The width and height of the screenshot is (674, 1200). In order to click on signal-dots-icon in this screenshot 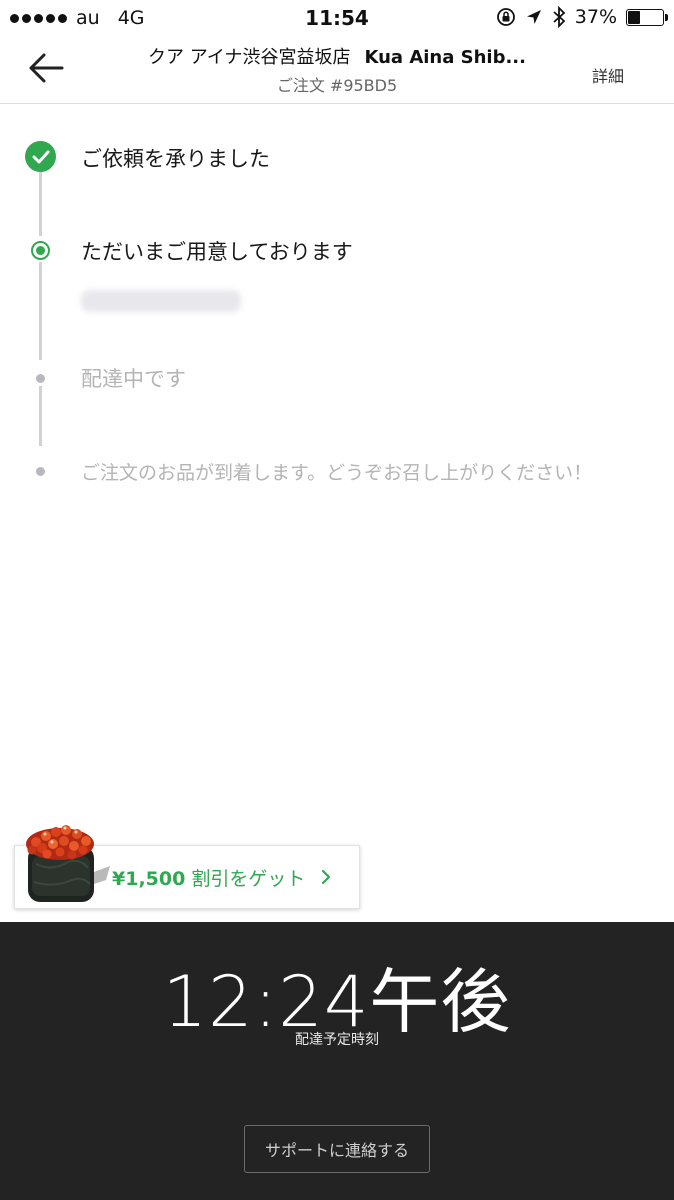, I will do `click(38, 18)`.